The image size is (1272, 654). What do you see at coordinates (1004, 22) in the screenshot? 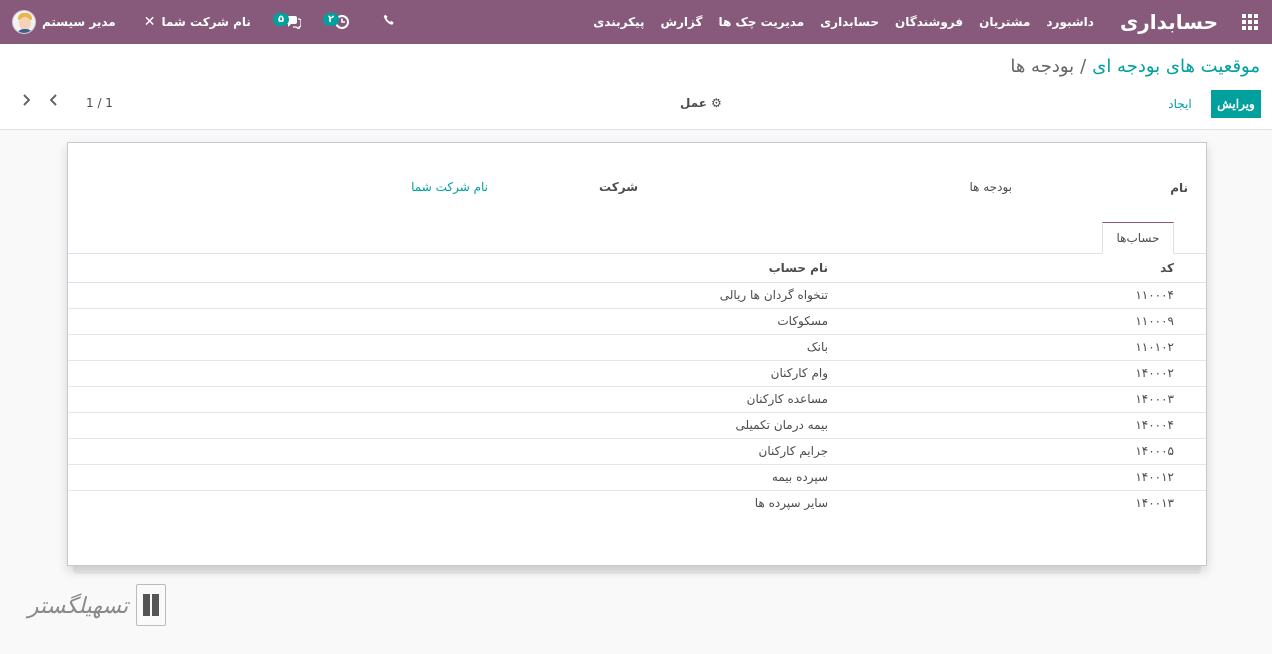
I see `menu-item-customers: مشتریان` at bounding box center [1004, 22].